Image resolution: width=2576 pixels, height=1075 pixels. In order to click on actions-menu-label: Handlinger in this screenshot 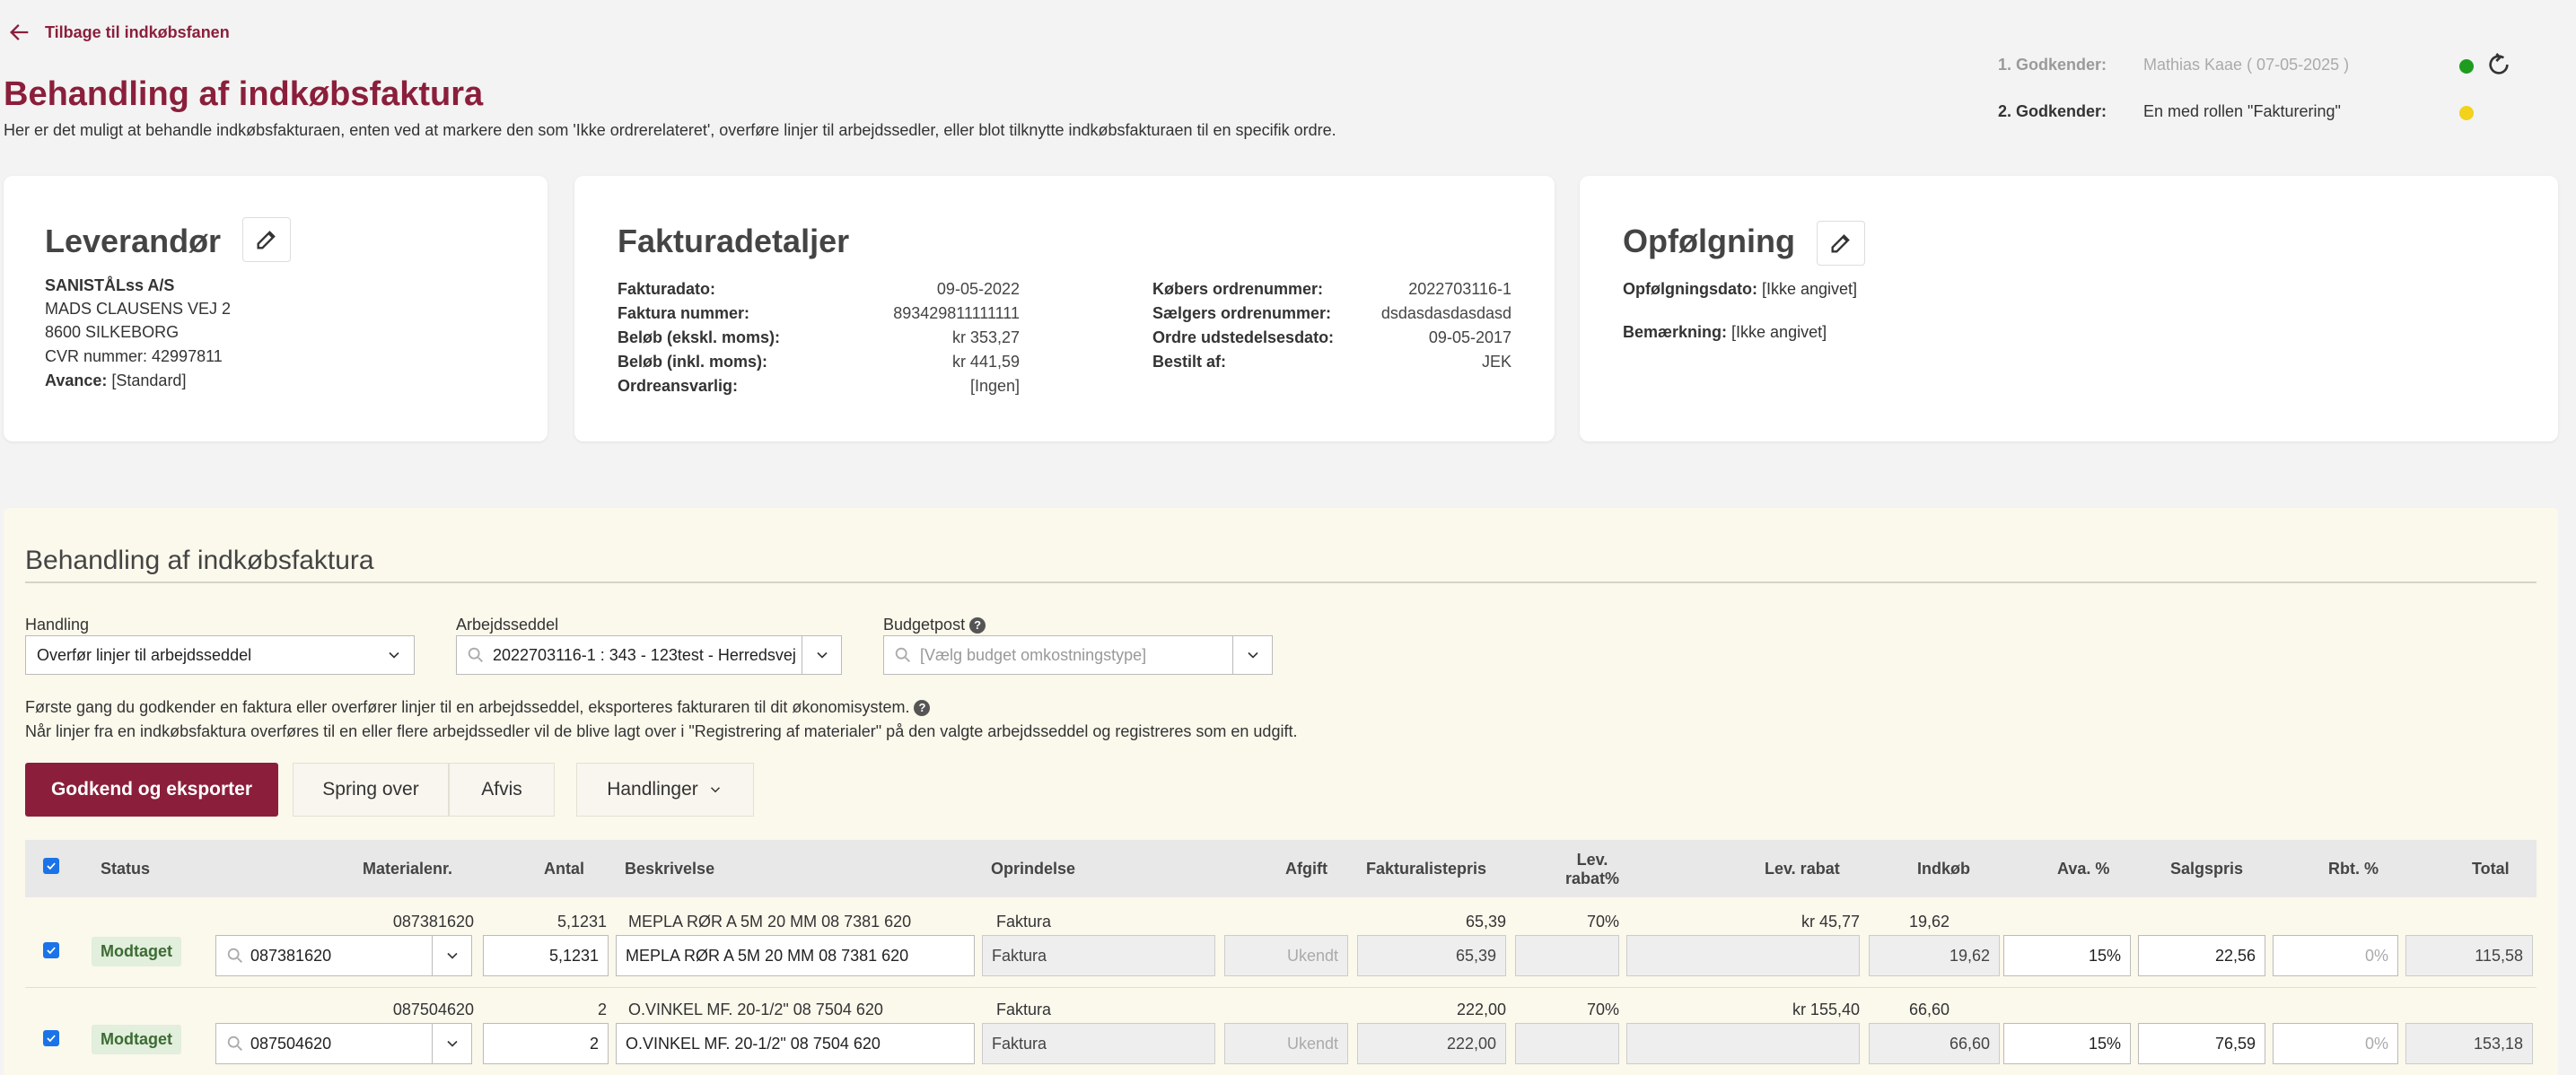, I will do `click(652, 789)`.